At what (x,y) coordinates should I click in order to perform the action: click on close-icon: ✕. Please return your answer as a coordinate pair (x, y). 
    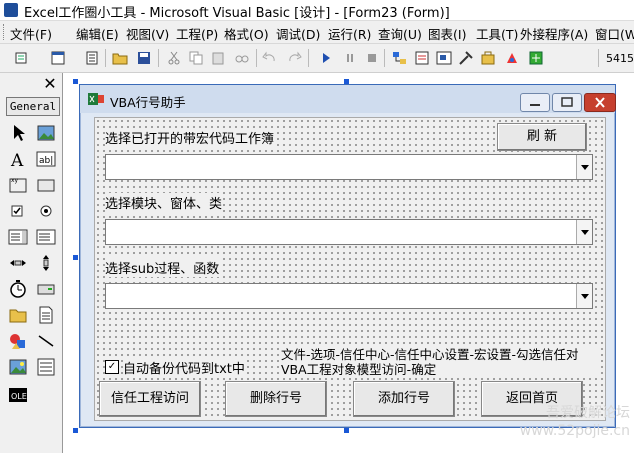
    Looking at the image, I should click on (50, 84).